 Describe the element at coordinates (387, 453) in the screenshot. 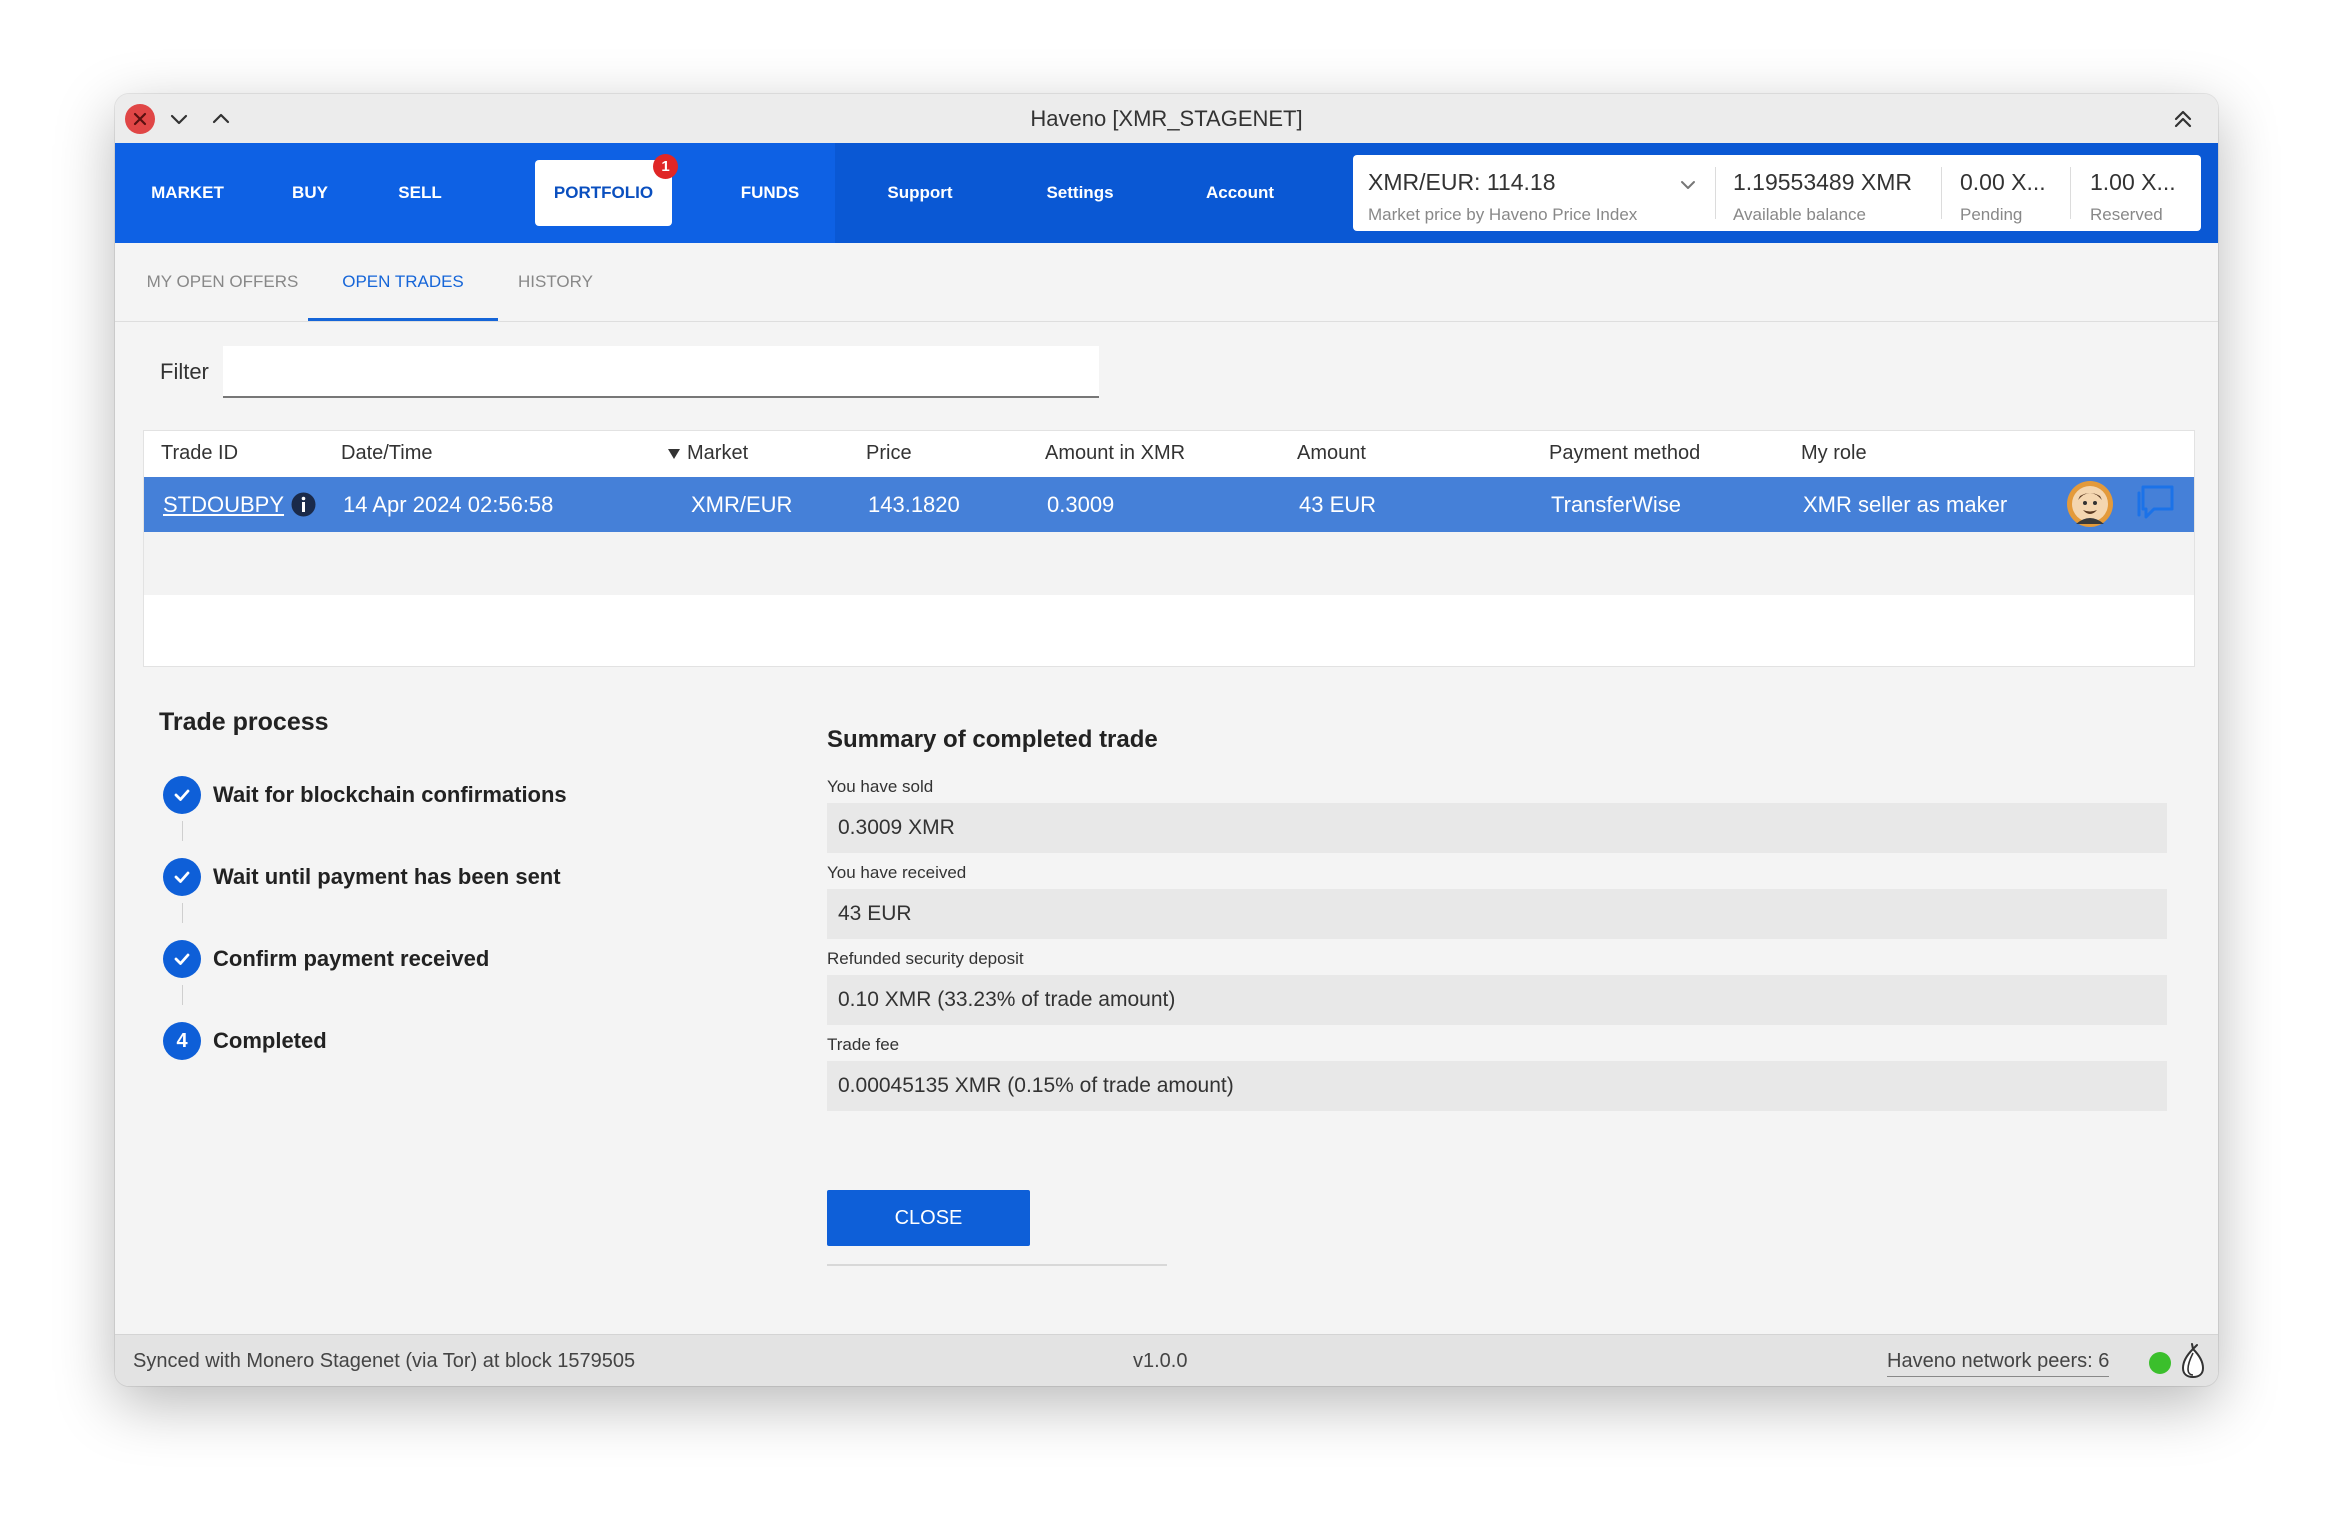

I see `column-header-datetime: Date/Time` at that location.